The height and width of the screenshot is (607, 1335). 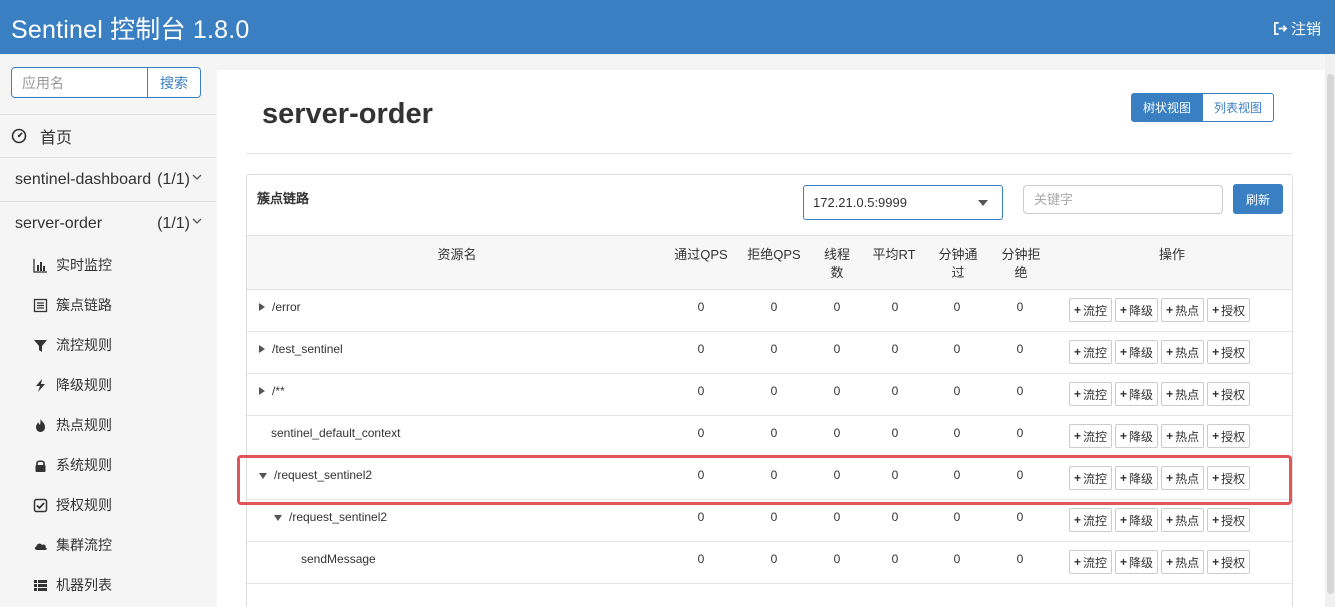 What do you see at coordinates (79, 82) in the screenshot?
I see `app-search-input` at bounding box center [79, 82].